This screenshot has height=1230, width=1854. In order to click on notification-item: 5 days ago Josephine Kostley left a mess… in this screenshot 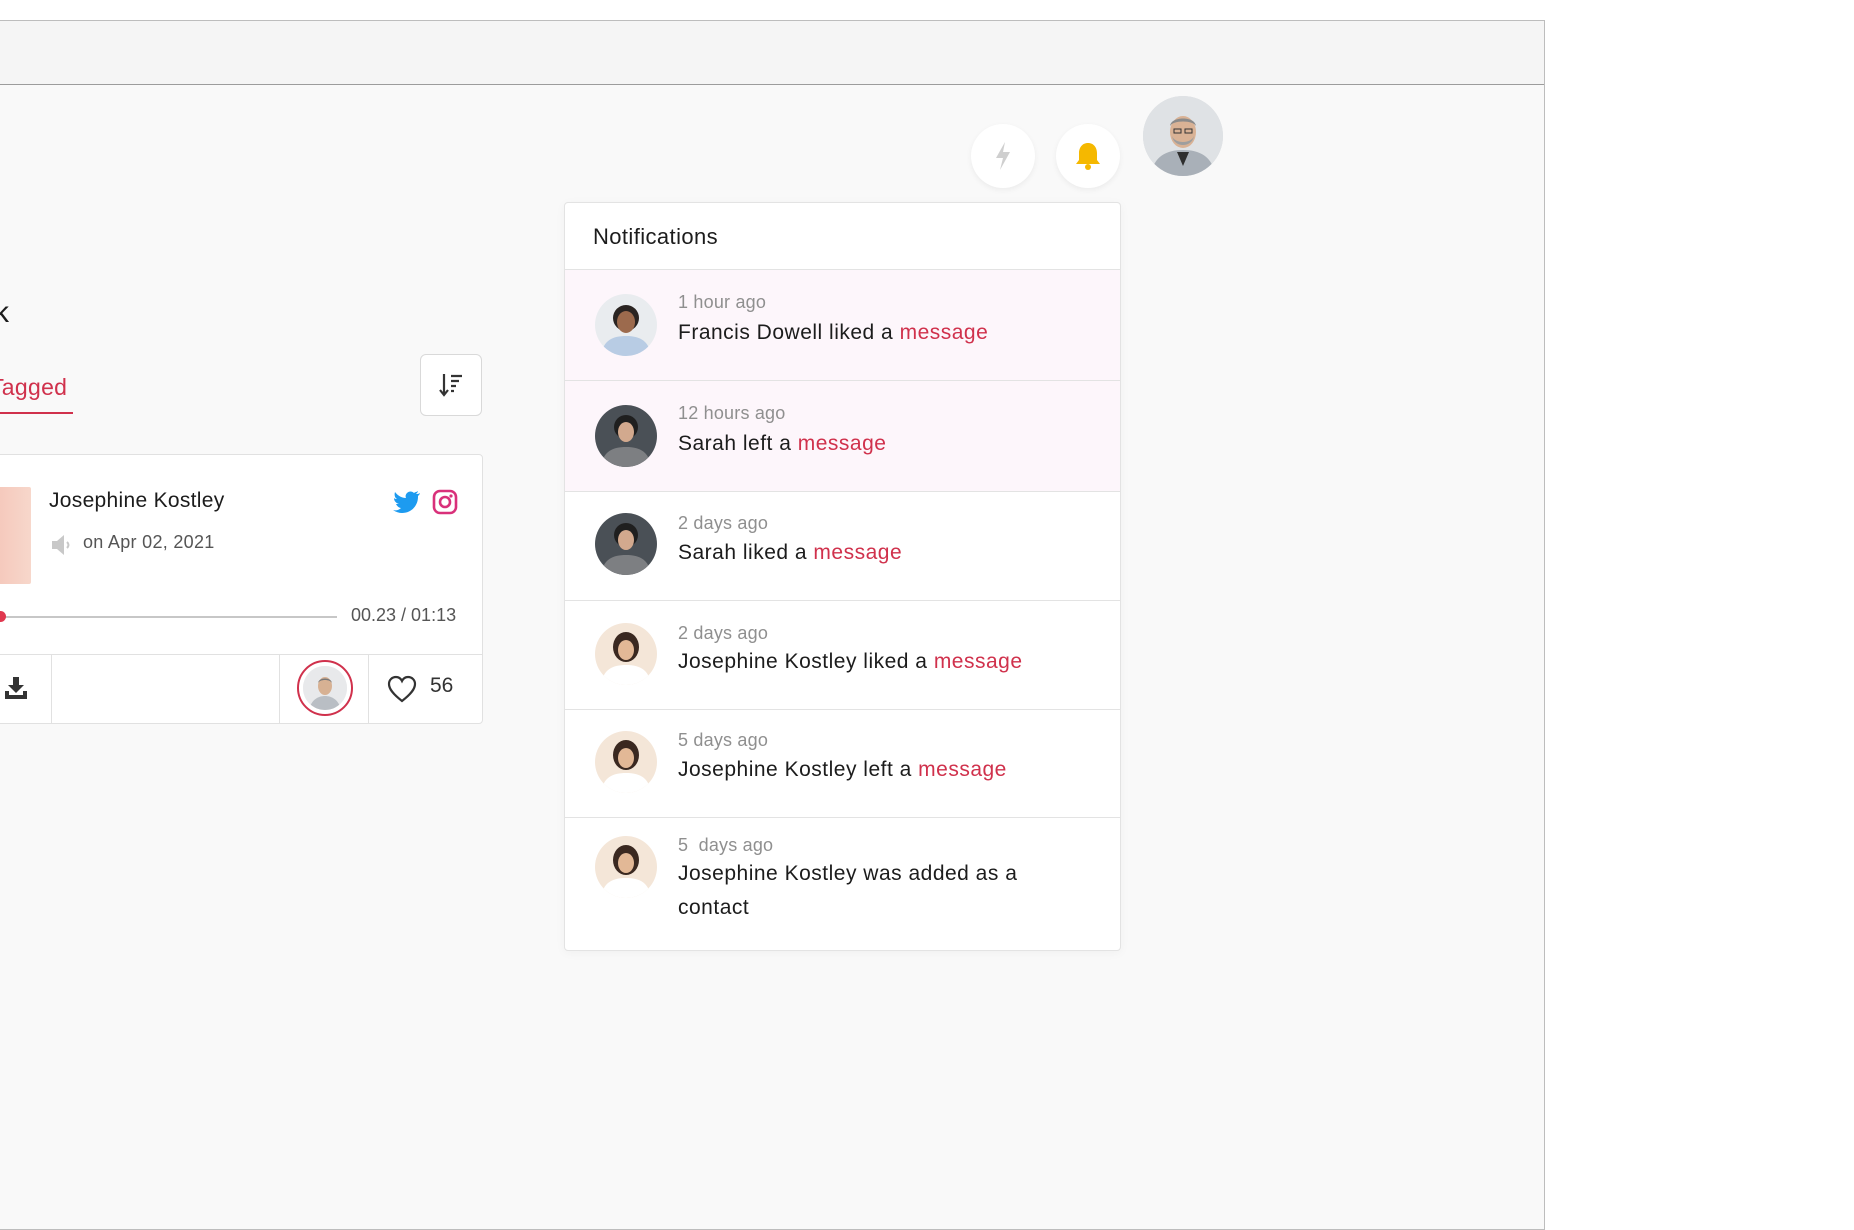, I will do `click(842, 764)`.